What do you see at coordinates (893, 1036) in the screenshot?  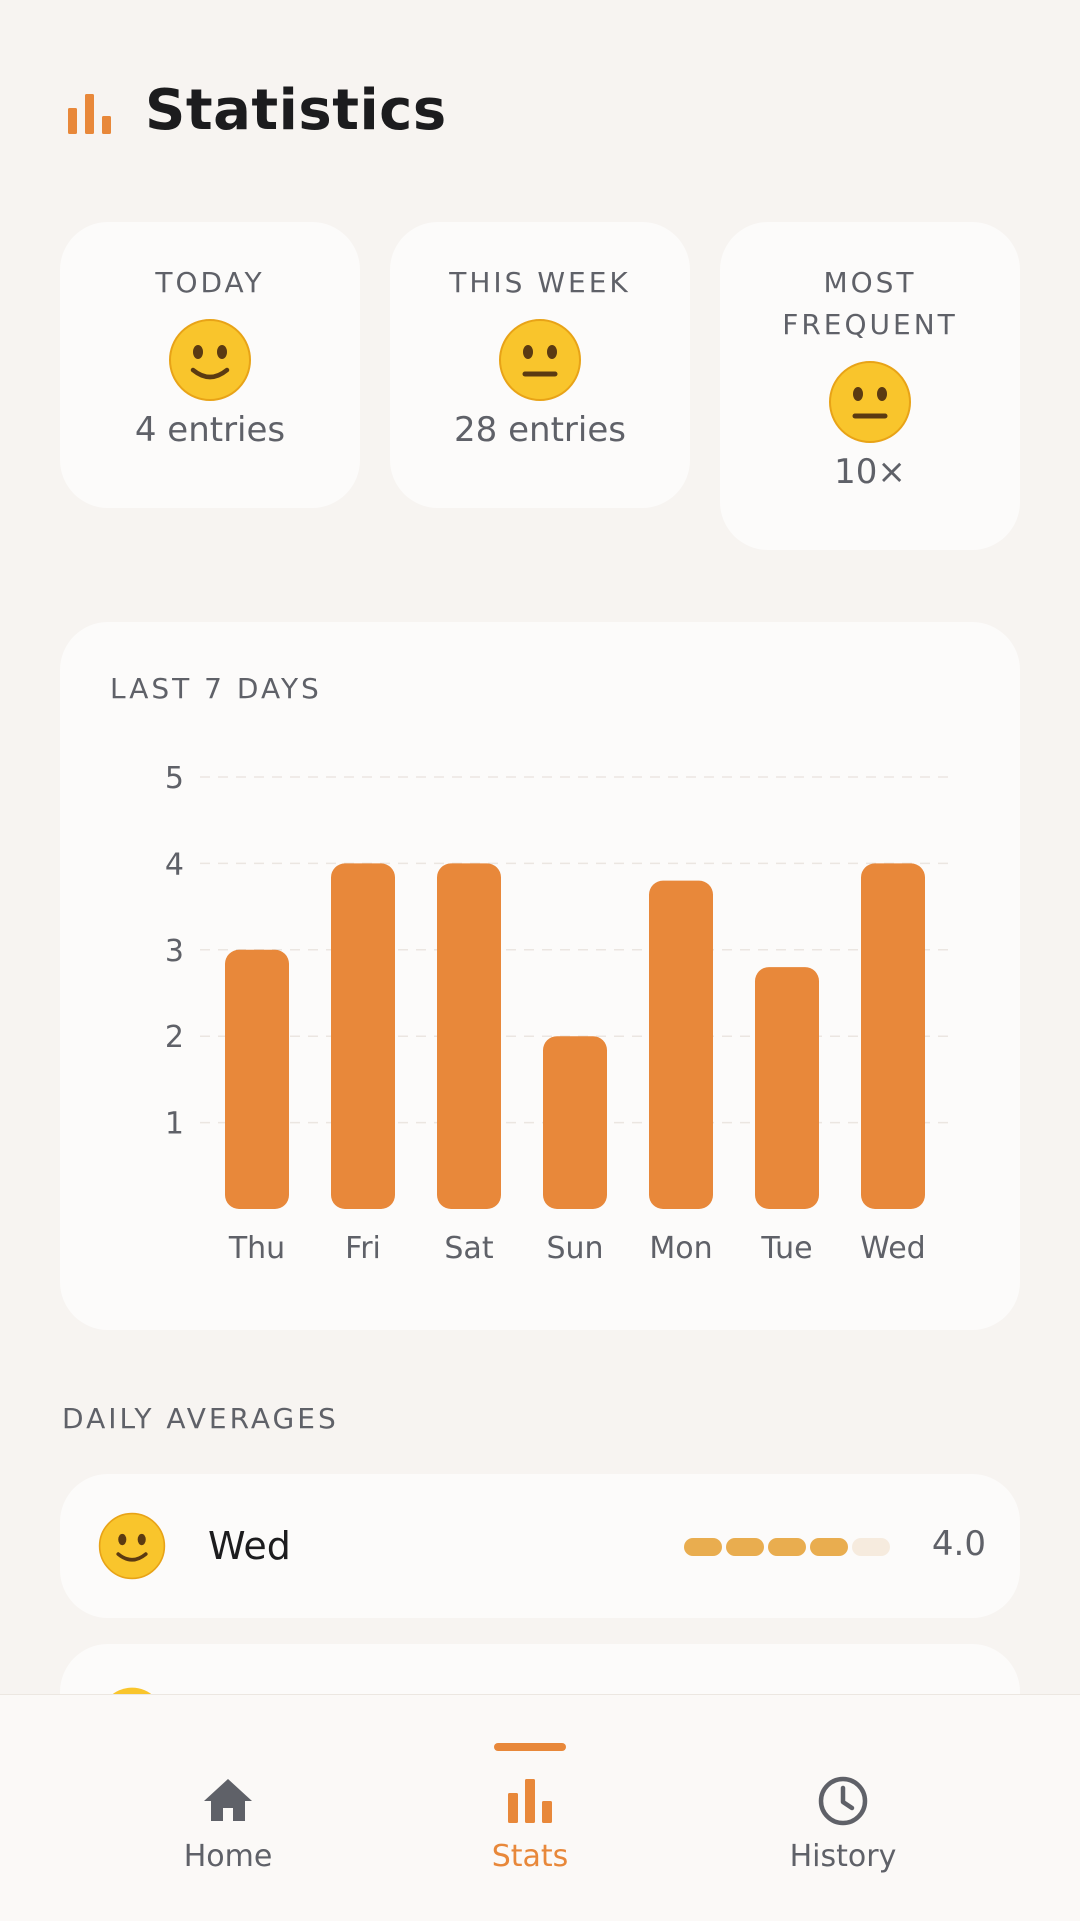 I see `bar-wed` at bounding box center [893, 1036].